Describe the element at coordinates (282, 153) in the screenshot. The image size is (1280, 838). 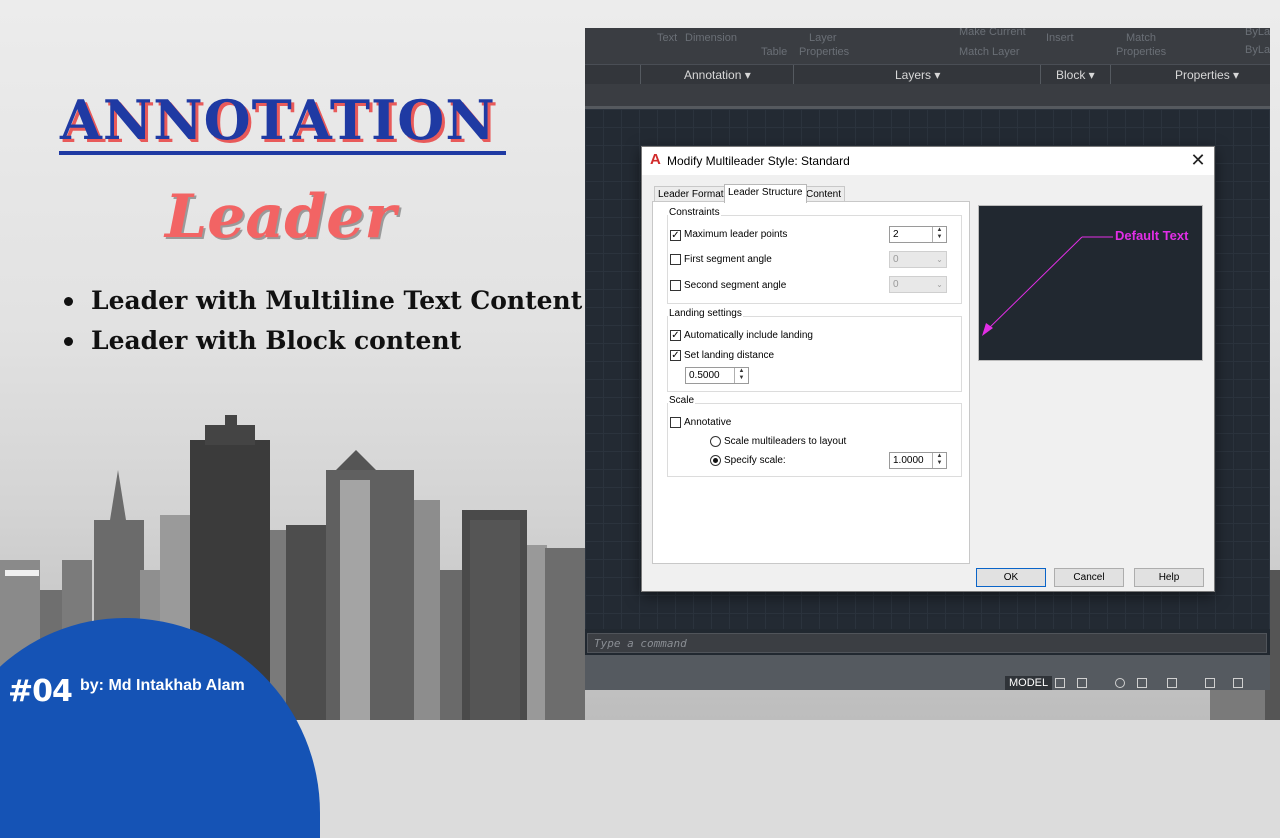
I see `title-underline` at that location.